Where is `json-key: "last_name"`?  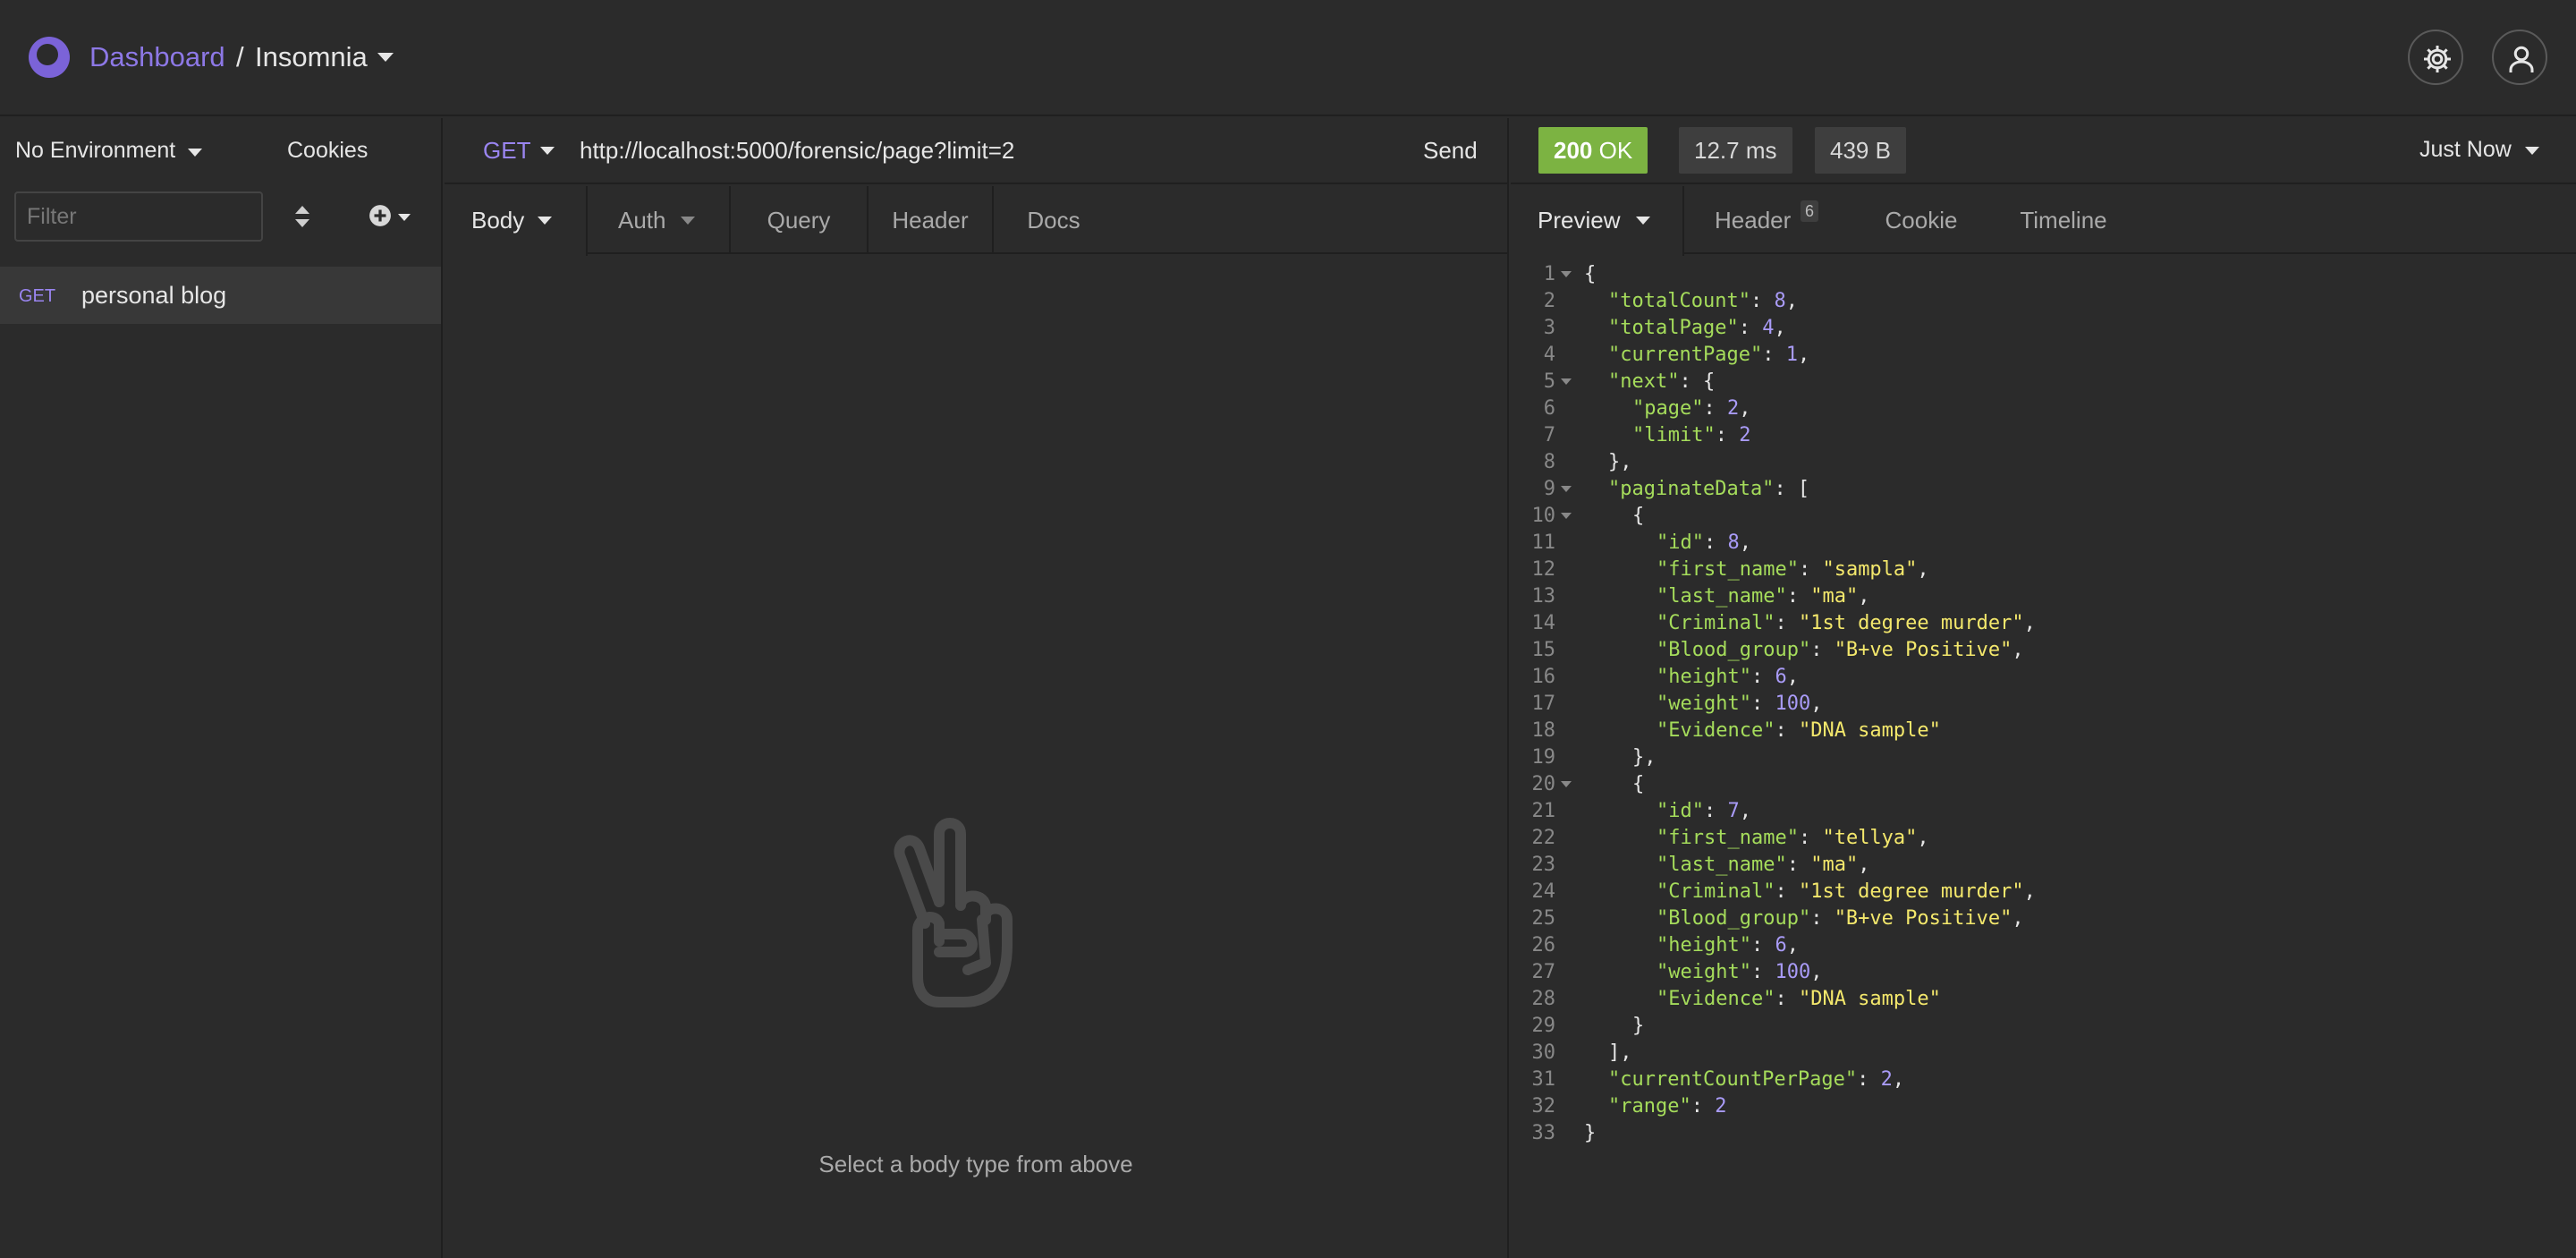 json-key: "last_name" is located at coordinates (1722, 597).